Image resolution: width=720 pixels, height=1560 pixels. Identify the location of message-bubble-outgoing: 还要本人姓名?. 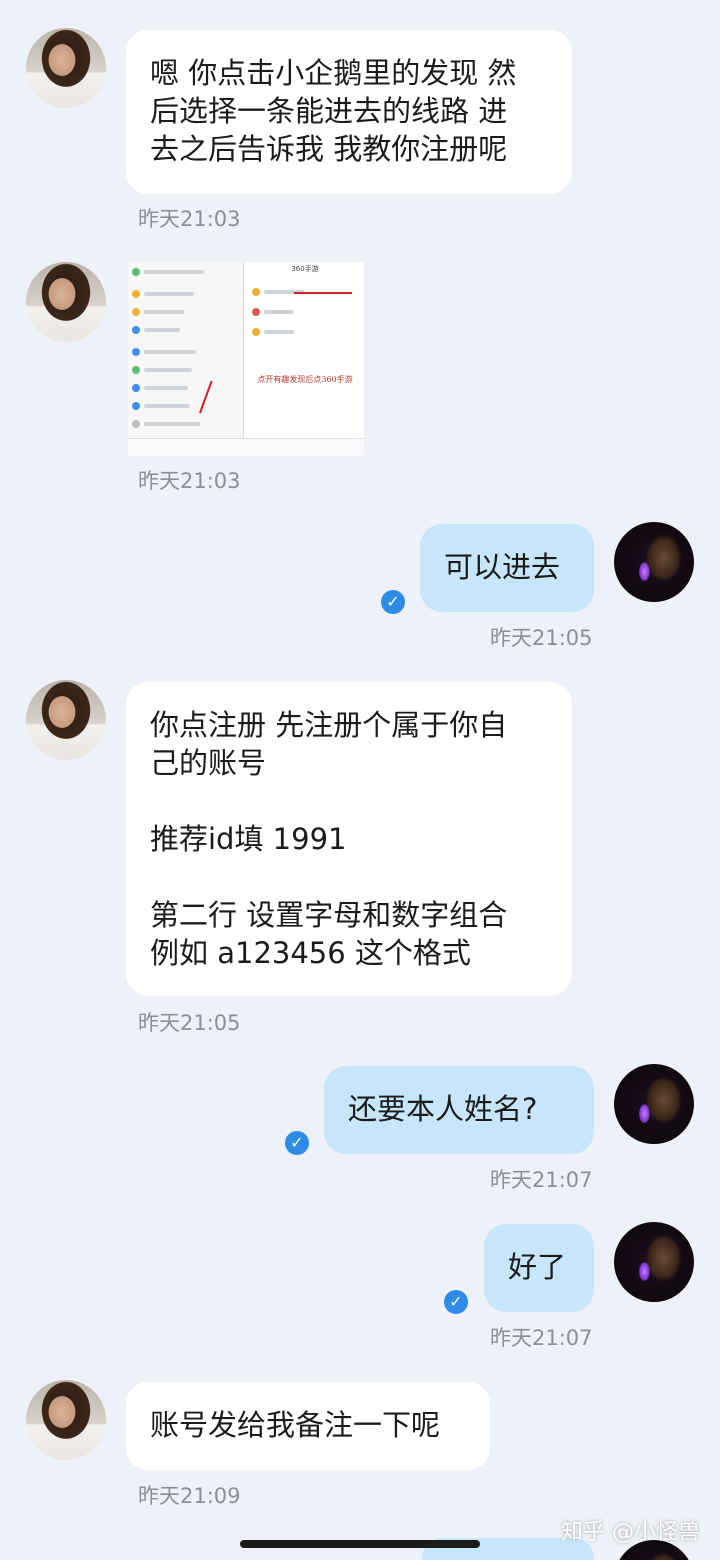
(459, 1110).